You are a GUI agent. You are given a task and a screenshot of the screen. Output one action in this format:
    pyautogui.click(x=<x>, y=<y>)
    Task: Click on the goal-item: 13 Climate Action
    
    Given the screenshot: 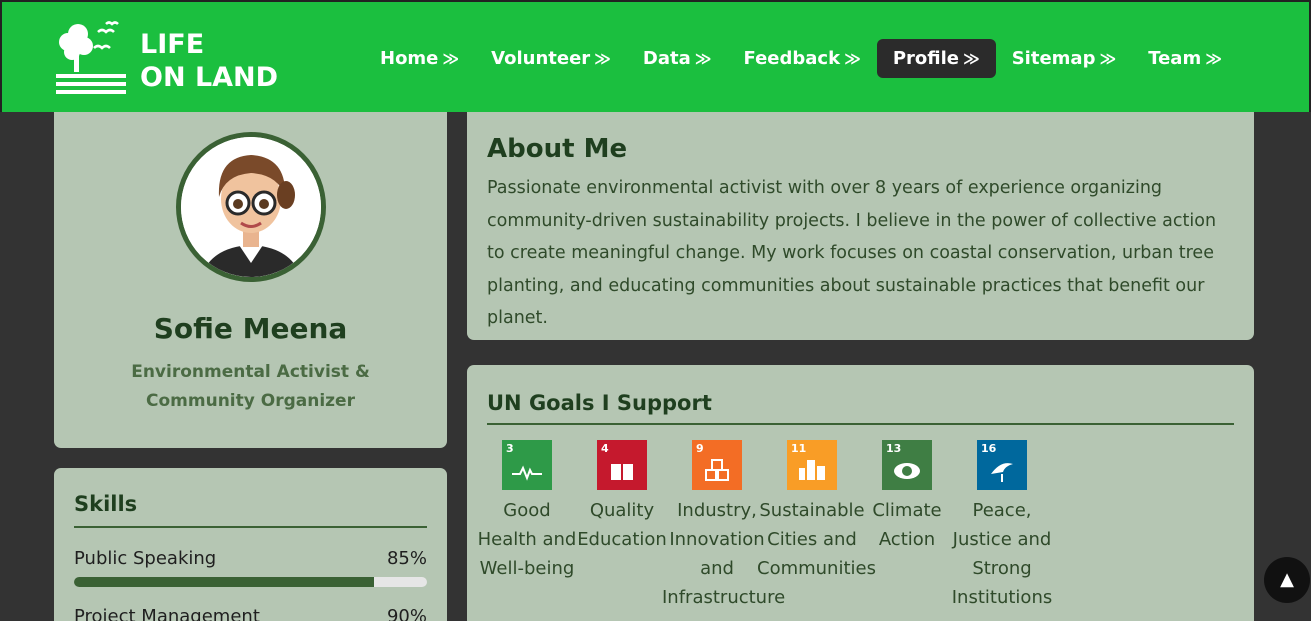 What is the action you would take?
    pyautogui.click(x=907, y=497)
    